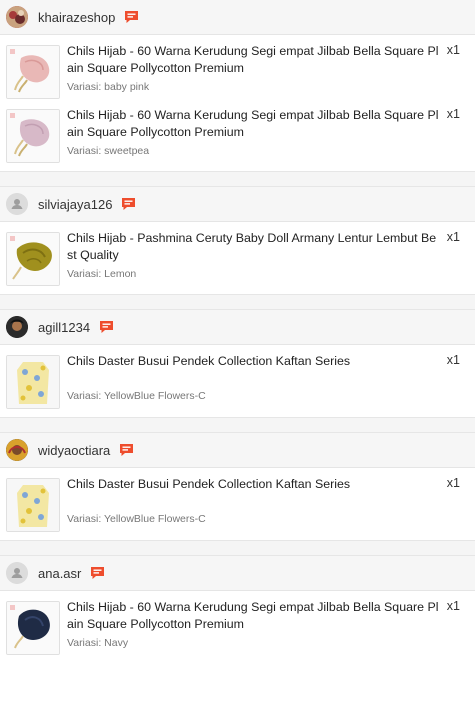 This screenshot has height=717, width=475. What do you see at coordinates (76, 17) in the screenshot?
I see `shop-name: khairazeshop` at bounding box center [76, 17].